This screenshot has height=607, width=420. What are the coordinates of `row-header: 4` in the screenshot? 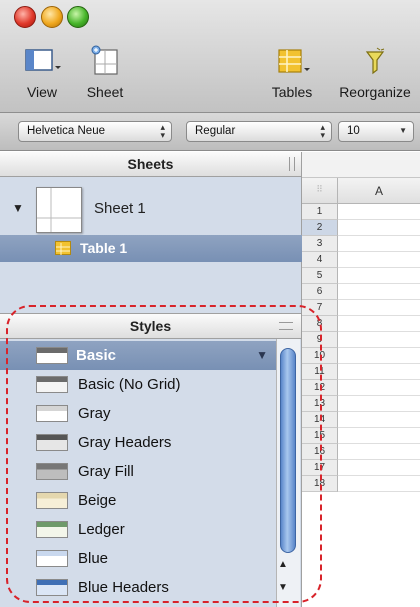 It's located at (320, 260).